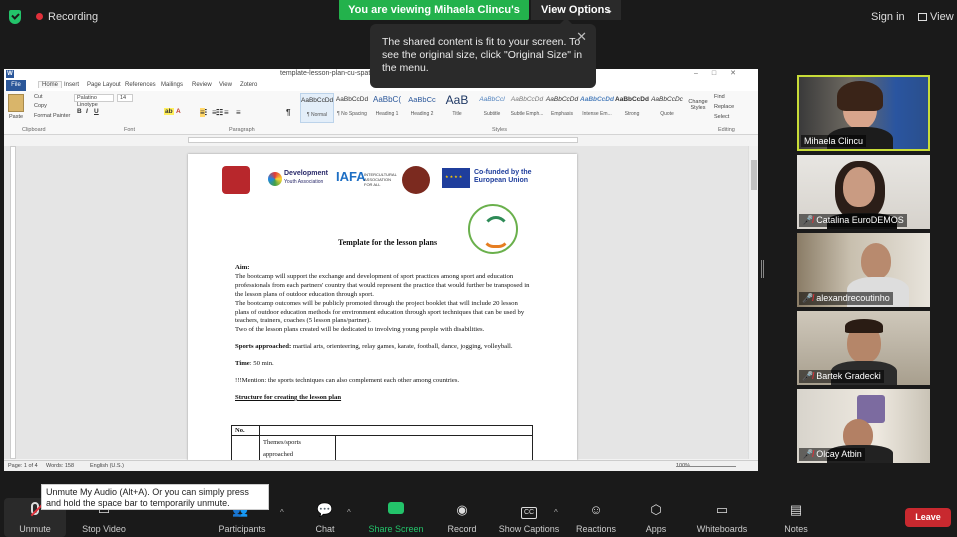  I want to click on apps-icon: ⬡, so click(656, 509).